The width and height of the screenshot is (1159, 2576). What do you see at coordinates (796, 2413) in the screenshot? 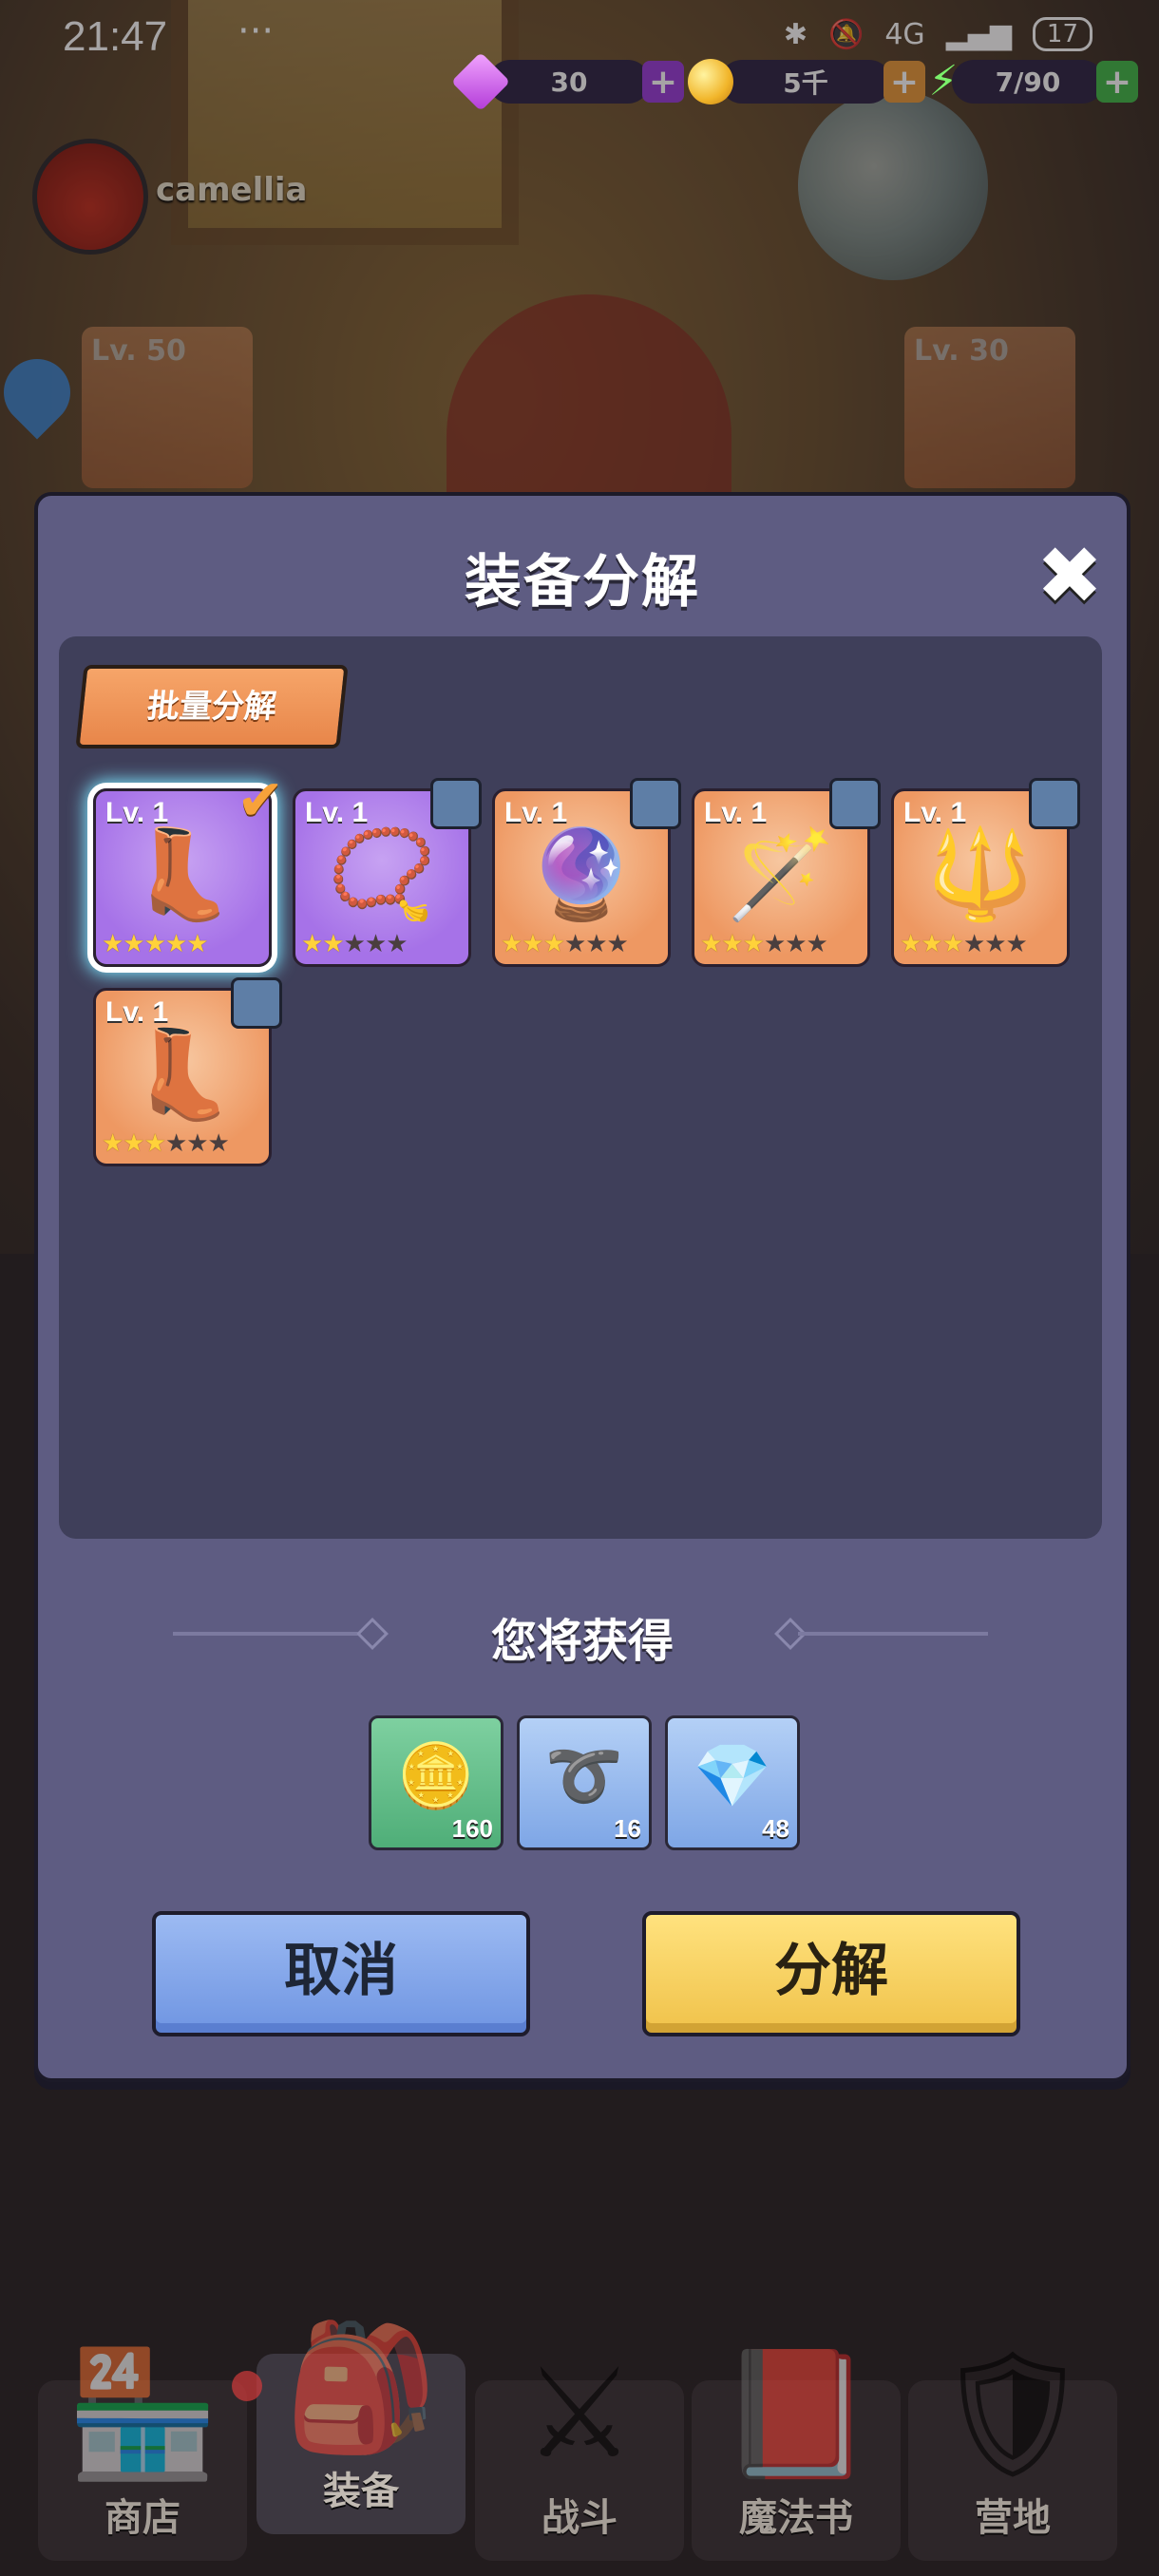
I see `spellbook-icon: 📕` at bounding box center [796, 2413].